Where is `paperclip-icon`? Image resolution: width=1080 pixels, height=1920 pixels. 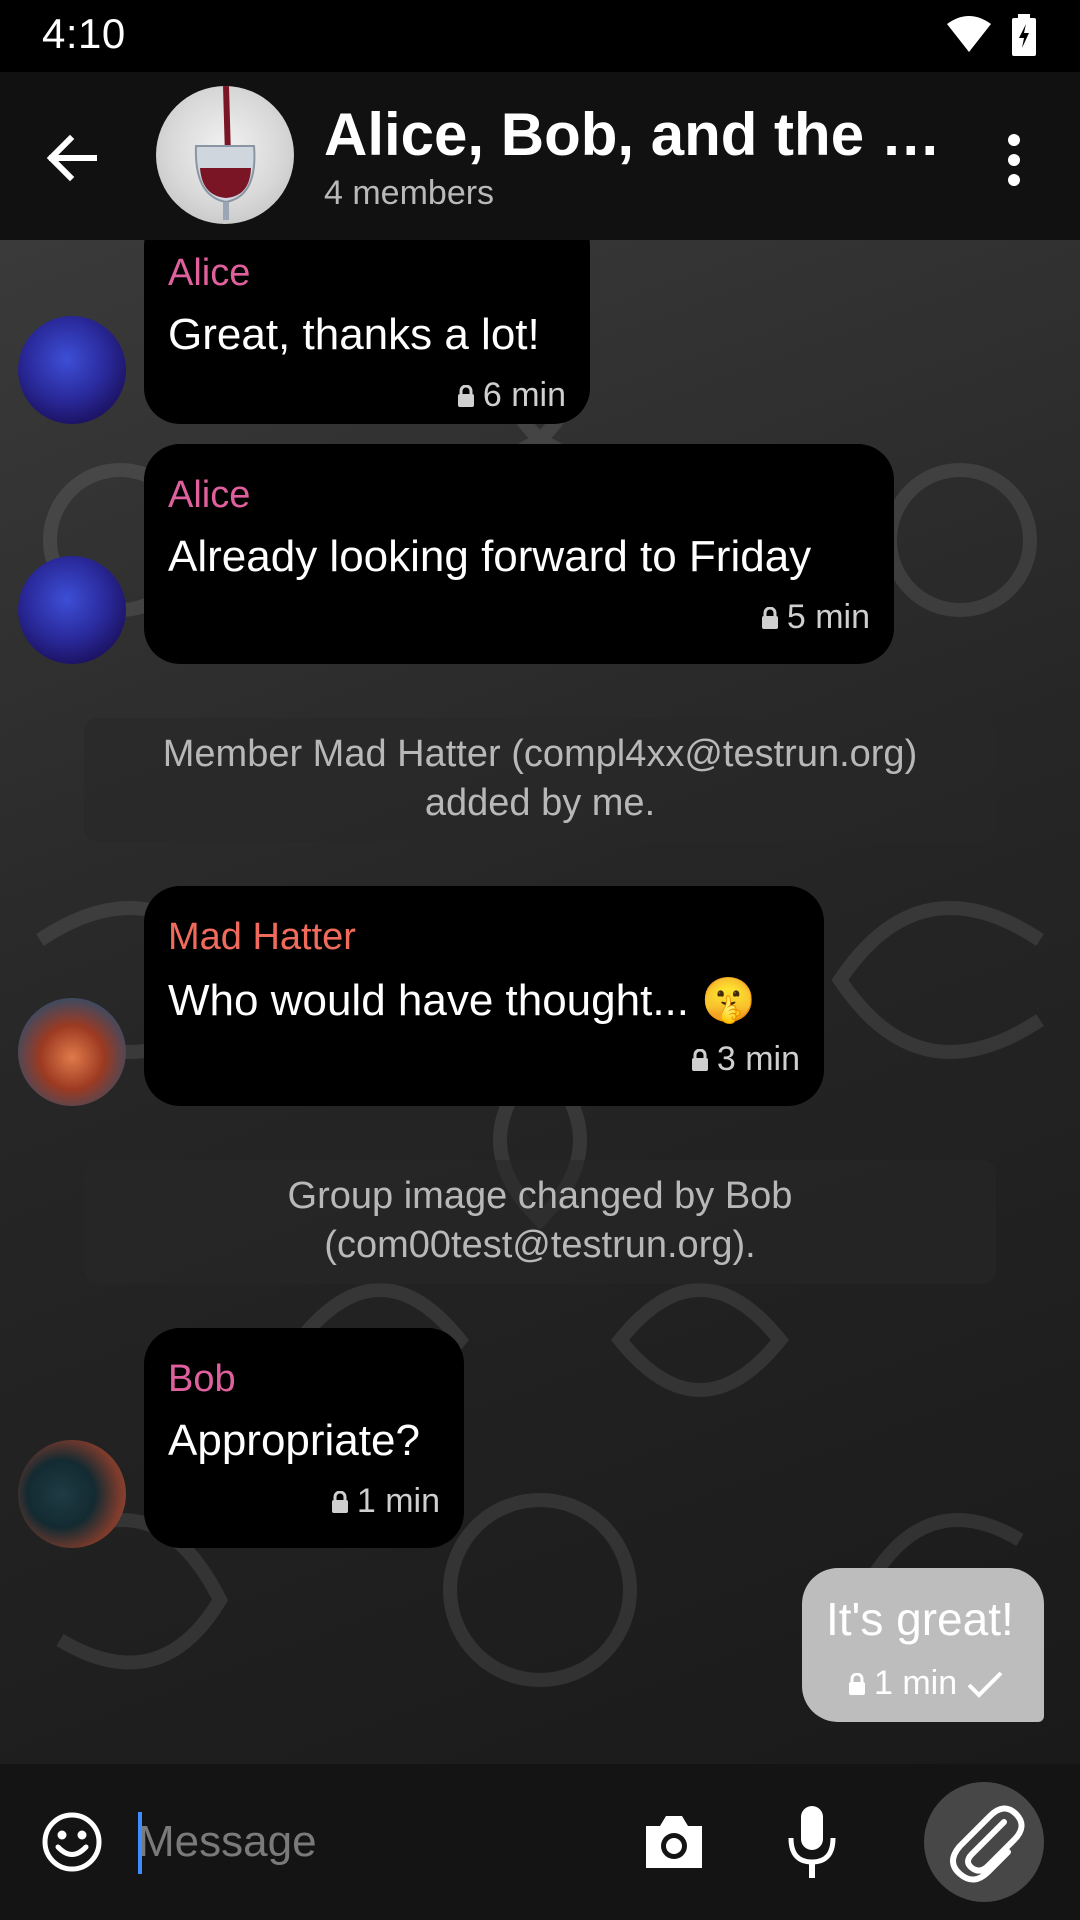 paperclip-icon is located at coordinates (987, 1844).